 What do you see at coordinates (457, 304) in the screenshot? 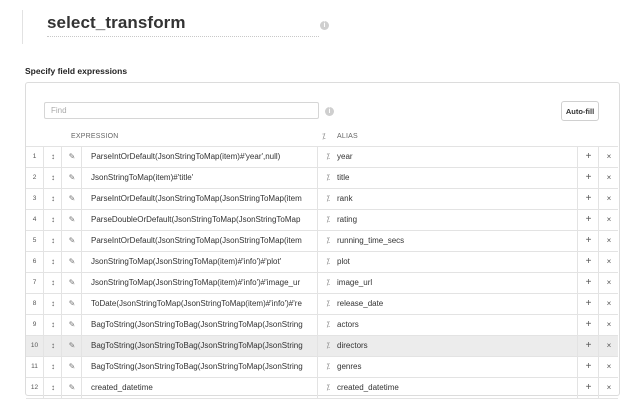
I see `alias-cell: release_date` at bounding box center [457, 304].